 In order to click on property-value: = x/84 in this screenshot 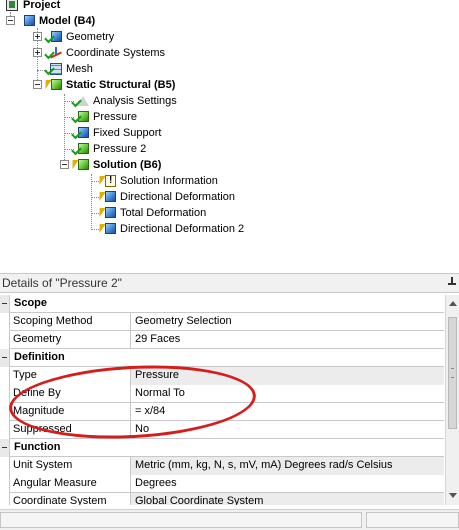, I will do `click(287, 412)`.